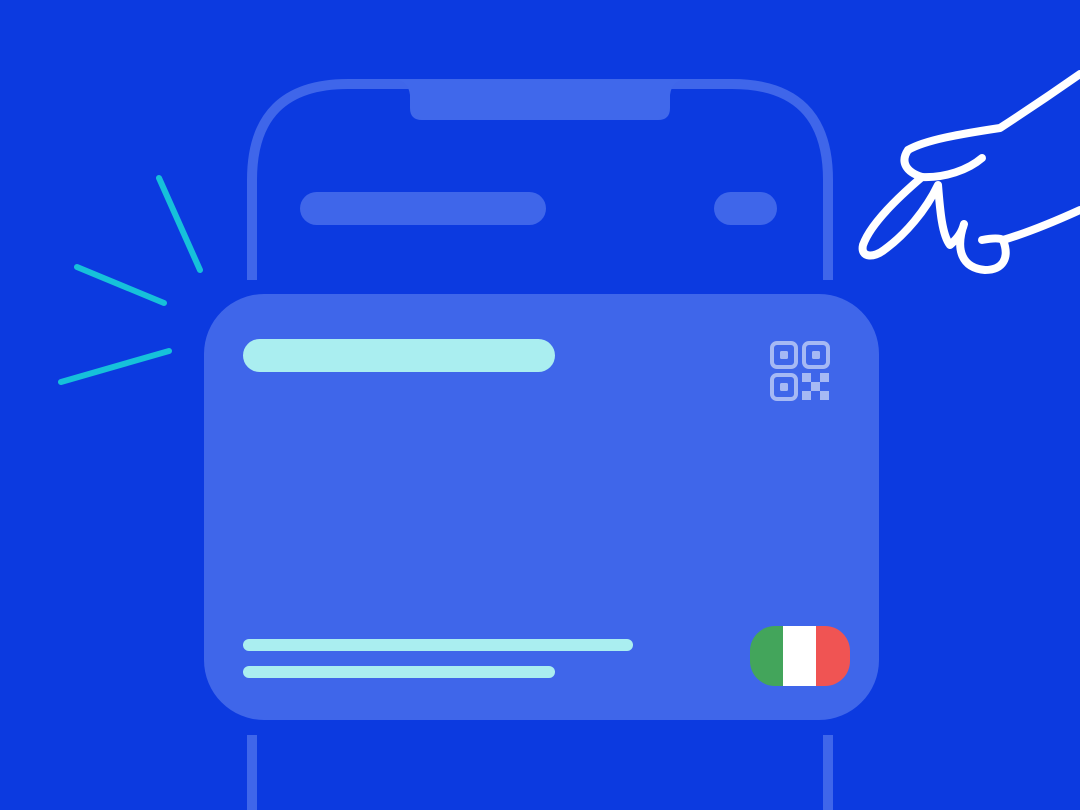 The height and width of the screenshot is (810, 1080). I want to click on card-title-placeholder, so click(399, 355).